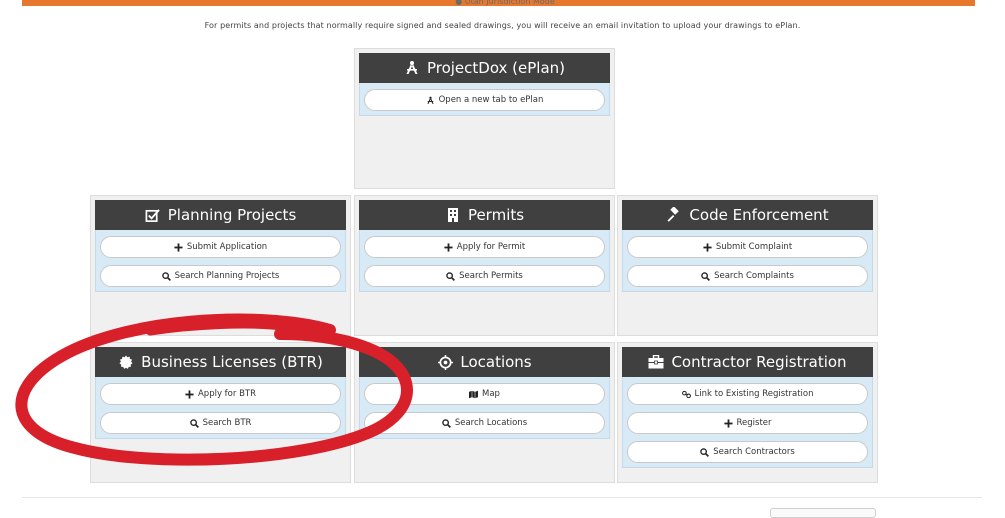 This screenshot has width=1005, height=518. What do you see at coordinates (754, 423) in the screenshot?
I see `register-label: Register` at bounding box center [754, 423].